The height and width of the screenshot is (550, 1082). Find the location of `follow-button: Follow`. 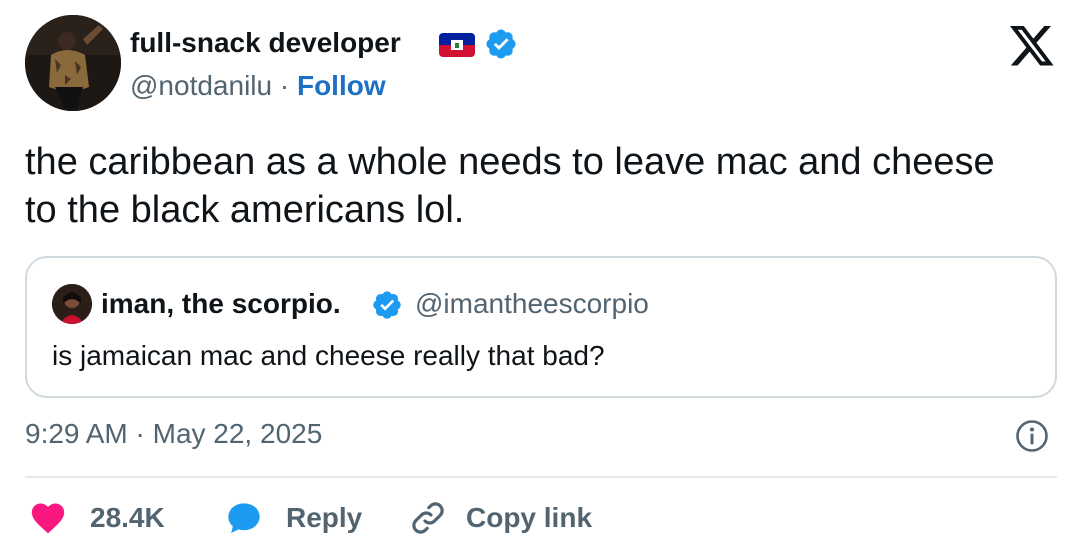

follow-button: Follow is located at coordinates (341, 85).